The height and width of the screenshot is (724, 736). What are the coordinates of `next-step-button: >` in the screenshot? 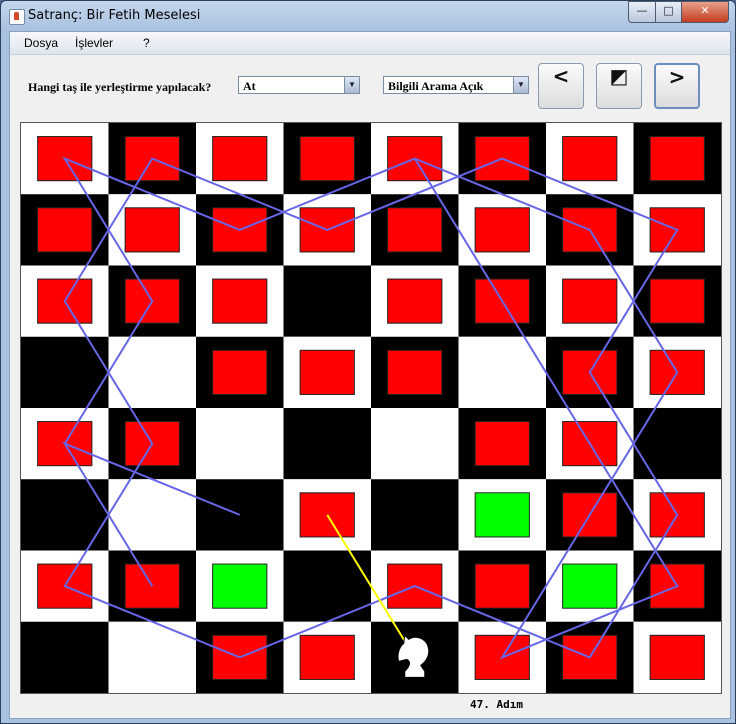 It's located at (677, 86).